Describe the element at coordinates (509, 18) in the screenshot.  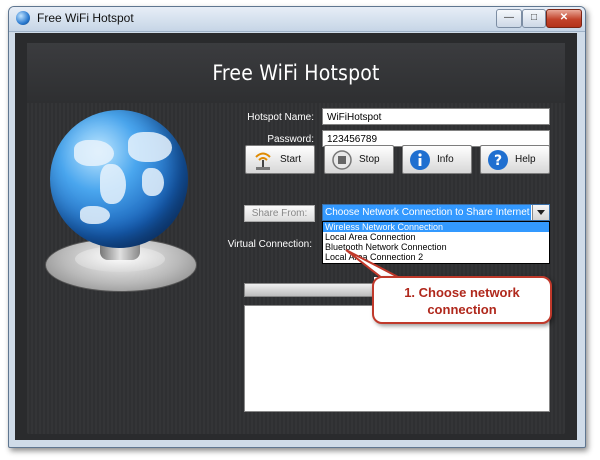
I see `minimize-button: —` at that location.